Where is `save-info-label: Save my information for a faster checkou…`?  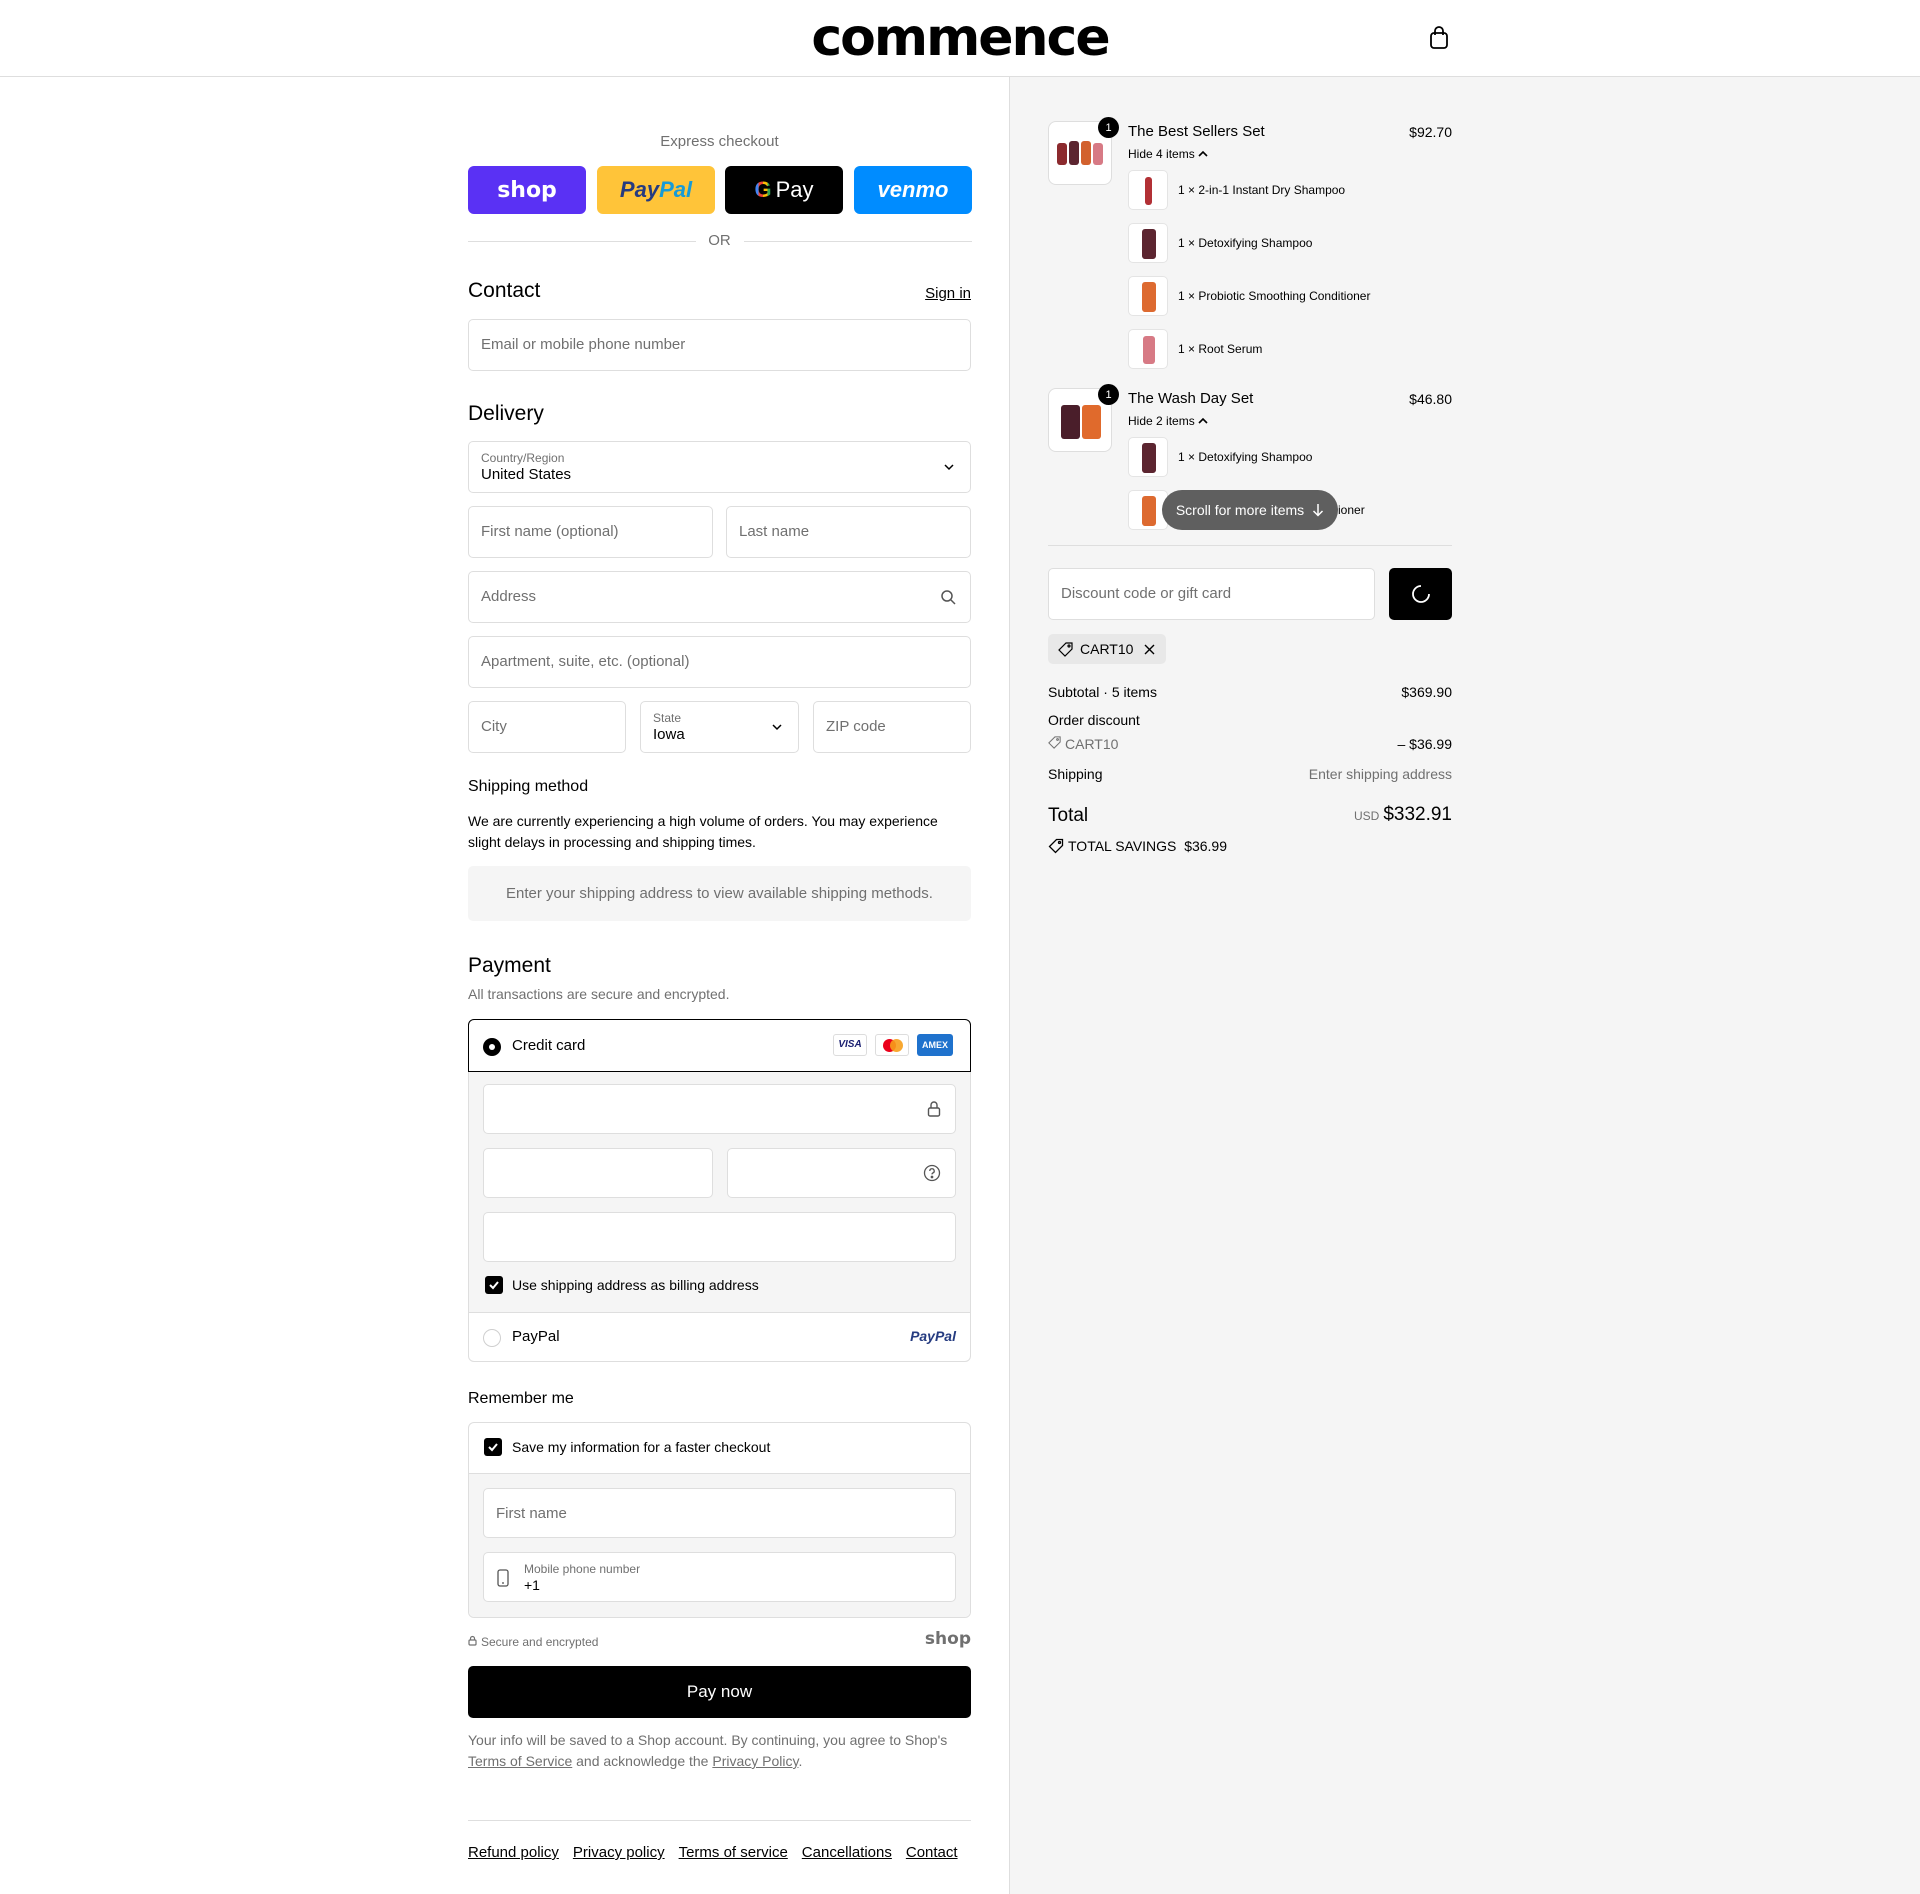
save-info-label: Save my information for a faster checkou… is located at coordinates (641, 1447).